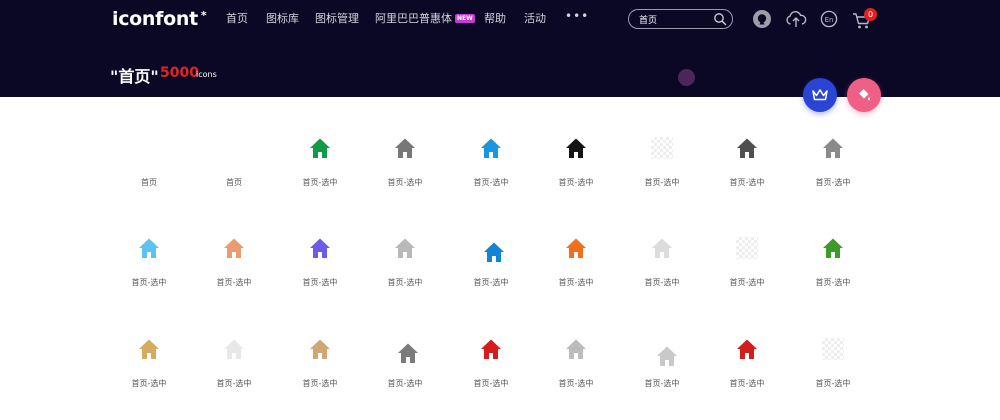 The height and width of the screenshot is (420, 1000). Describe the element at coordinates (206, 74) in the screenshot. I see `result-unit: icons` at that location.